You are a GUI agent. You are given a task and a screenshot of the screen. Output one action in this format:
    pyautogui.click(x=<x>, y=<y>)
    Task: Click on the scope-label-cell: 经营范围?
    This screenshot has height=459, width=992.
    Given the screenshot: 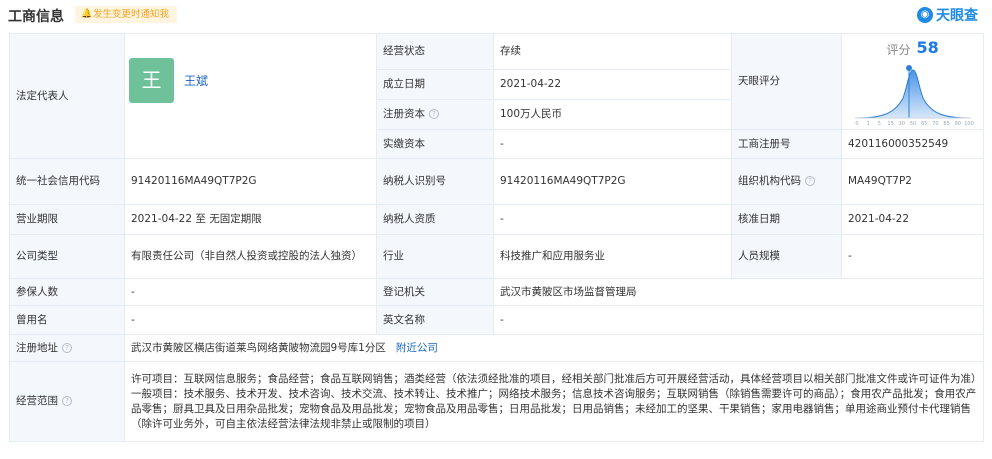 What is the action you would take?
    pyautogui.click(x=67, y=401)
    